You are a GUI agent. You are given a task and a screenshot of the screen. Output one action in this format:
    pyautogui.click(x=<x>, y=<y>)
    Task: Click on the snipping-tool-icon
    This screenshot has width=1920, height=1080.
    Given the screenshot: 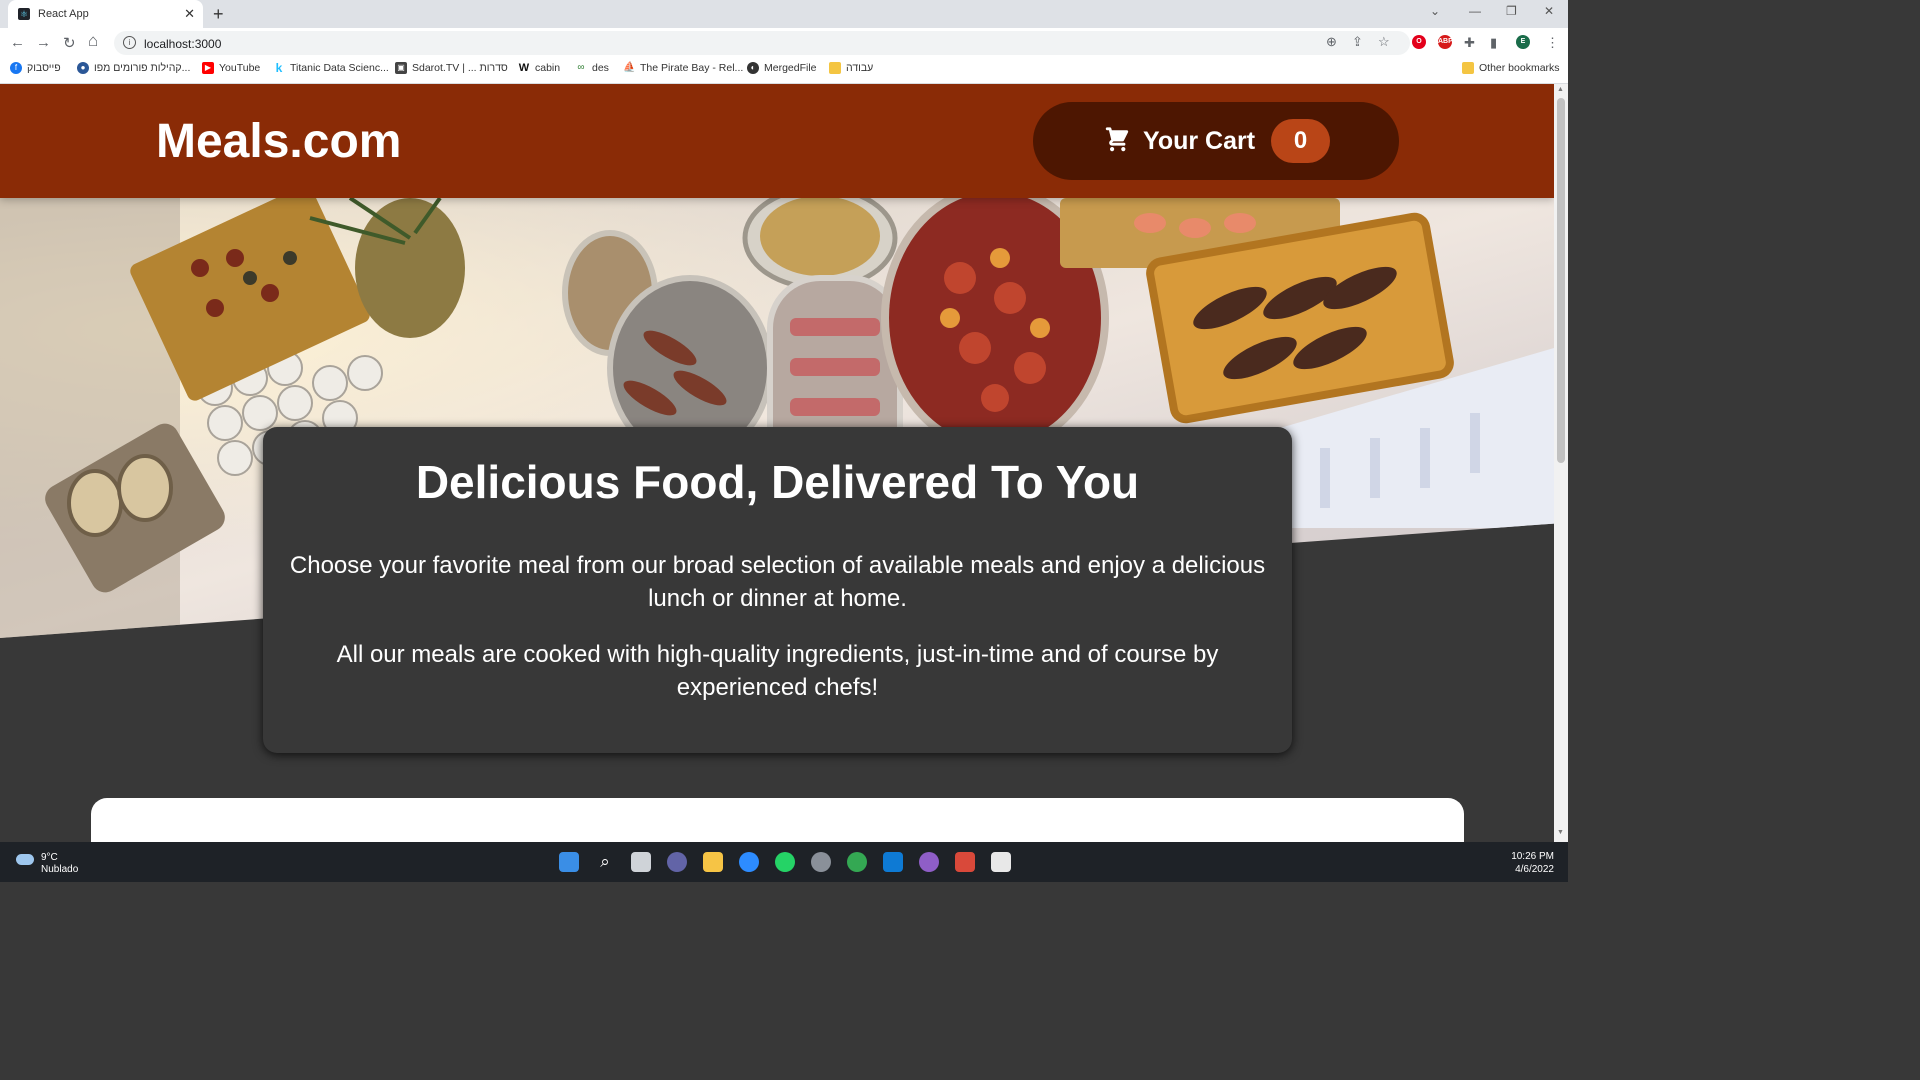 What is the action you would take?
    pyautogui.click(x=1001, y=862)
    